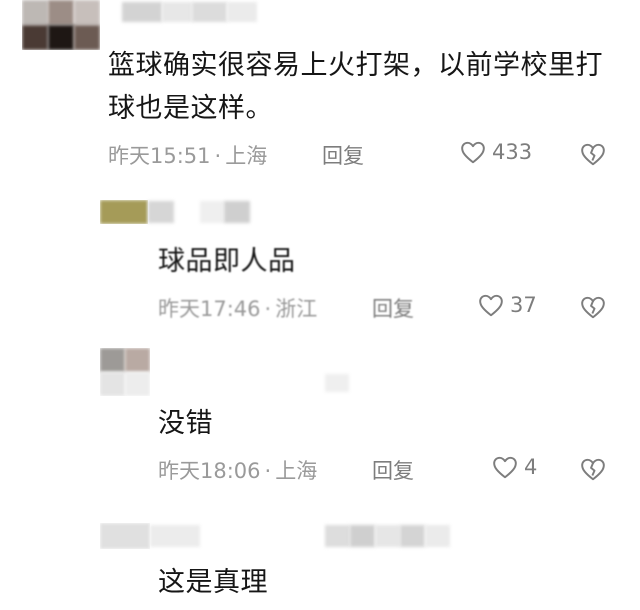 Image resolution: width=640 pixels, height=610 pixels. I want to click on like-count: 4, so click(531, 467).